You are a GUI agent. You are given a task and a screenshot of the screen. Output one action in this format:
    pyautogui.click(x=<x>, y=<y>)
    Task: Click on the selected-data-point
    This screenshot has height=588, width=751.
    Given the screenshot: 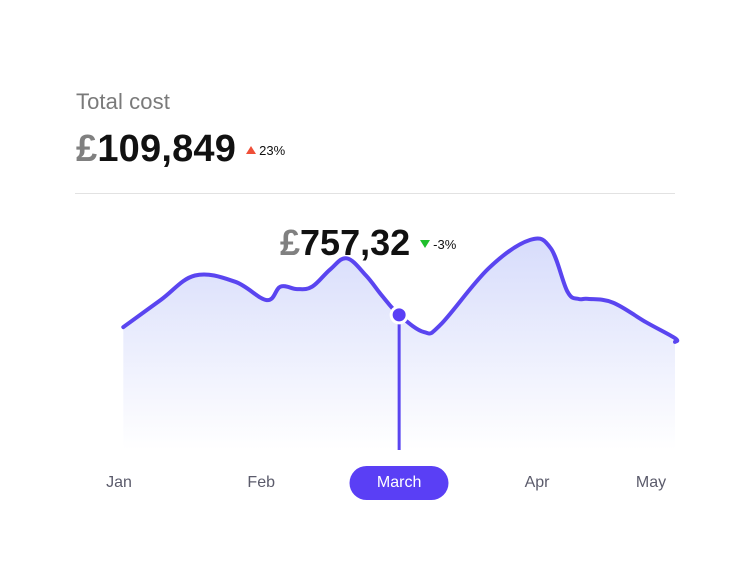 What is the action you would take?
    pyautogui.click(x=399, y=315)
    